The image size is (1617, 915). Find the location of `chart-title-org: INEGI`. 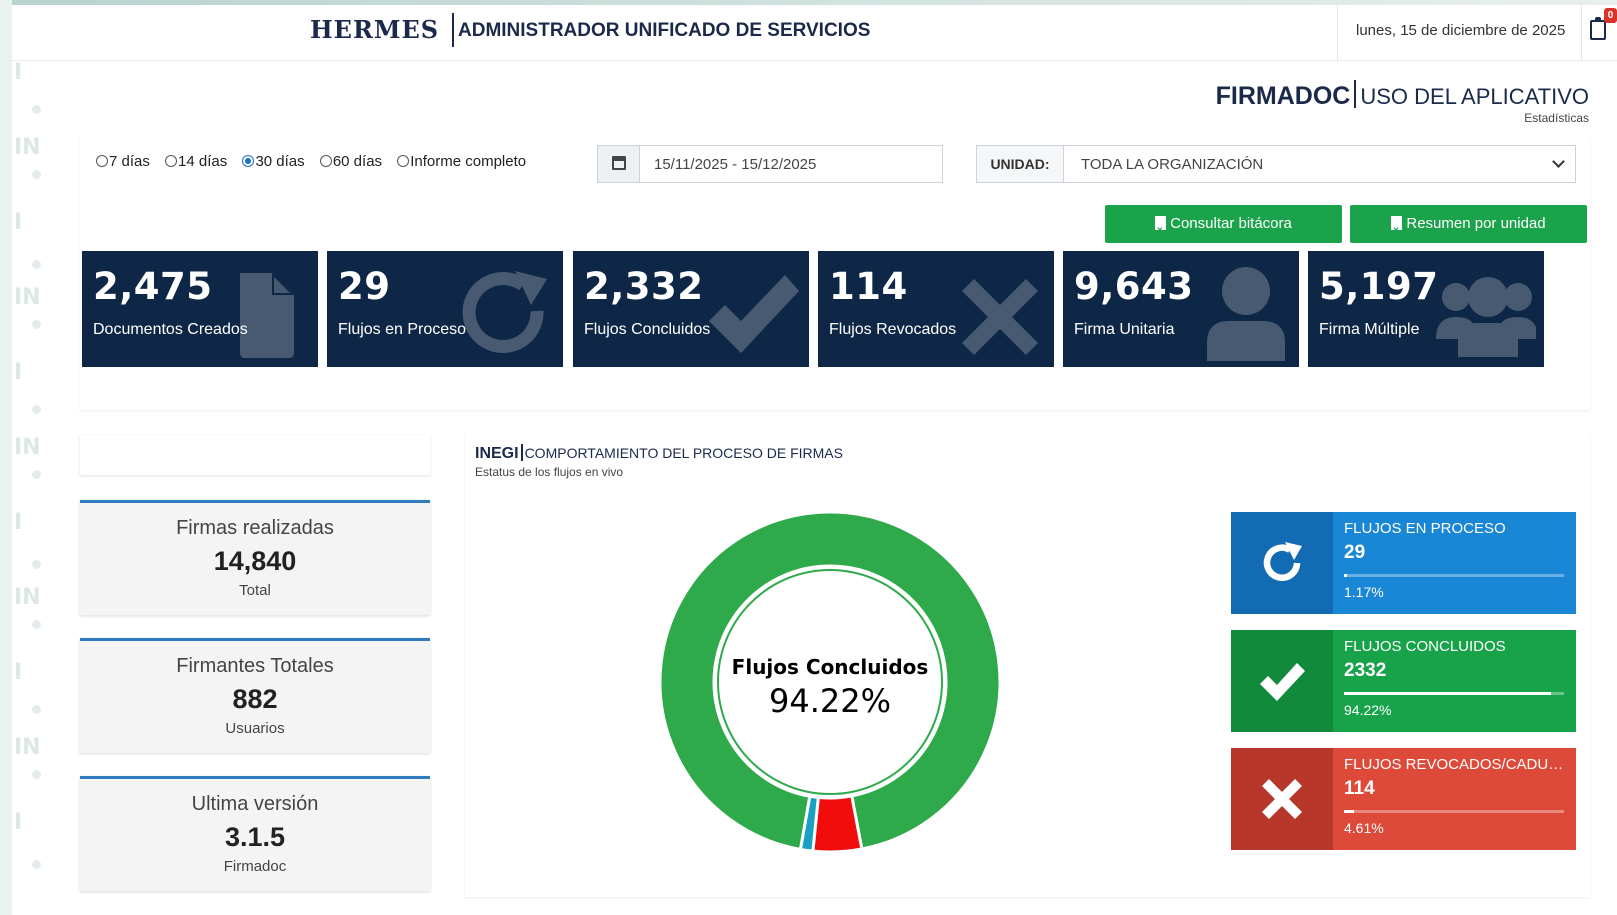

chart-title-org: INEGI is located at coordinates (497, 453).